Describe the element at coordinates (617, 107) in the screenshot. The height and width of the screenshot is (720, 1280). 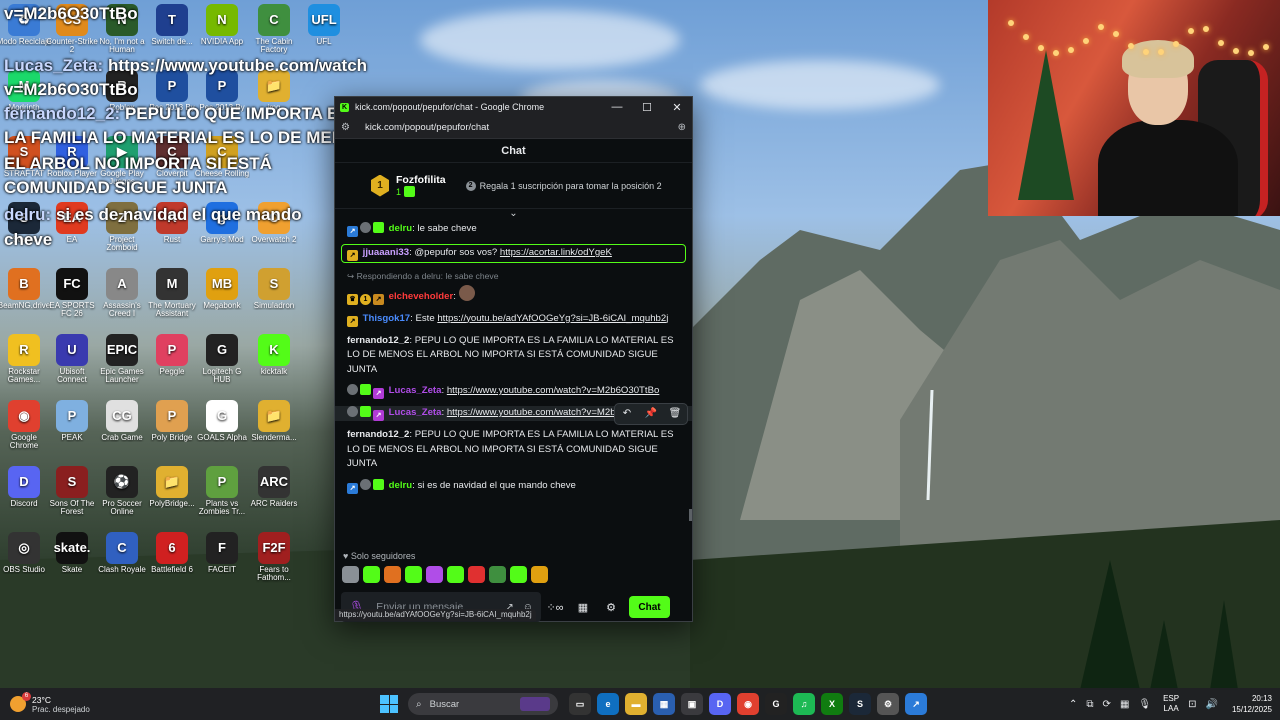
I see `minimize-button: —` at that location.